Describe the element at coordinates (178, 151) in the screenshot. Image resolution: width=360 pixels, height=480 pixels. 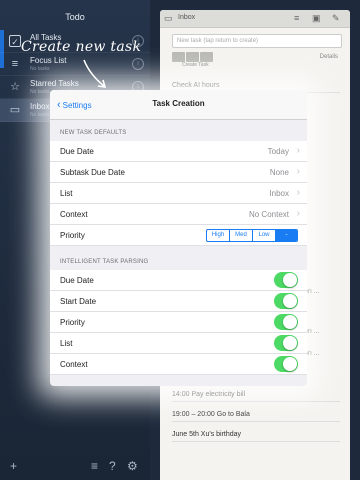
I see `default-due-date-row: Due Date Today ›` at that location.